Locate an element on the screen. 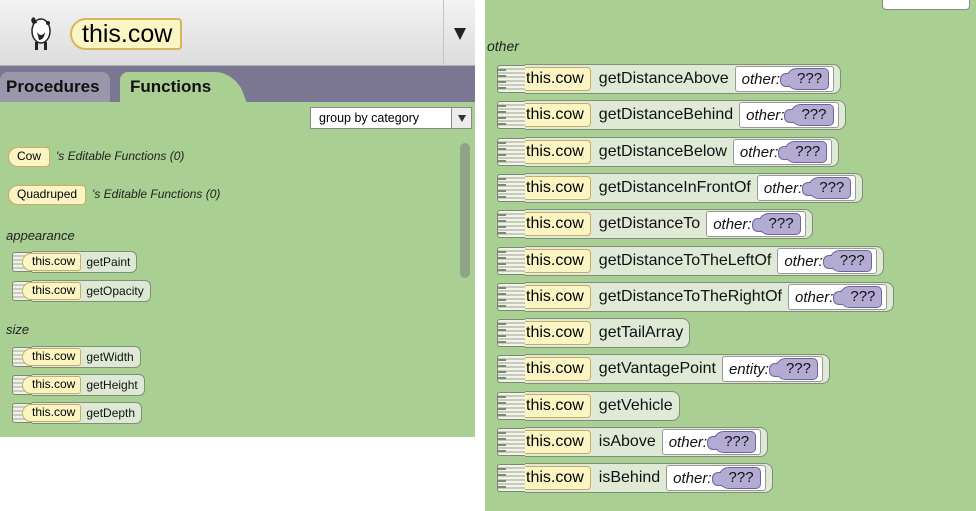  function-tile: this.cow isBehind other:??? is located at coordinates (635, 478).